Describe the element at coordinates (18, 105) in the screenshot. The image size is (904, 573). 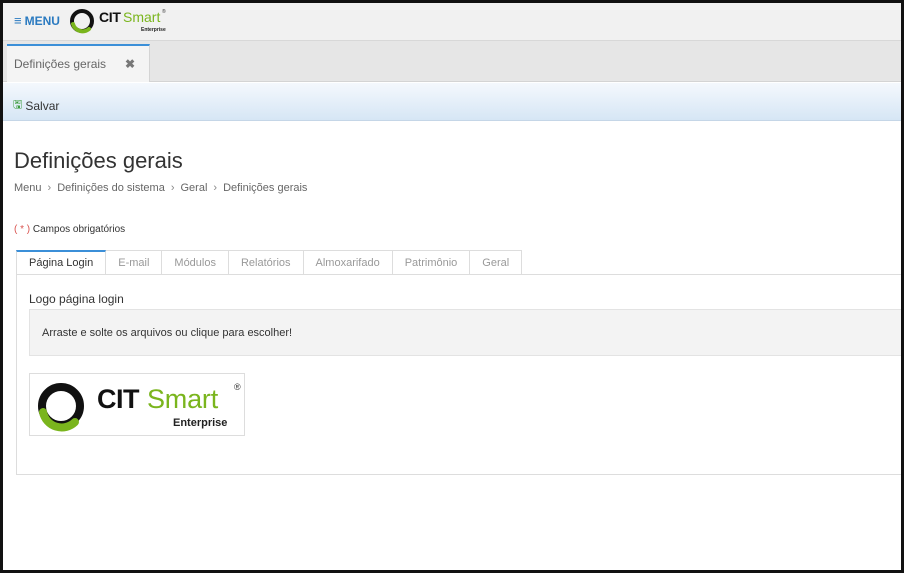
I see `floppy-disk-icon: 🖫` at that location.